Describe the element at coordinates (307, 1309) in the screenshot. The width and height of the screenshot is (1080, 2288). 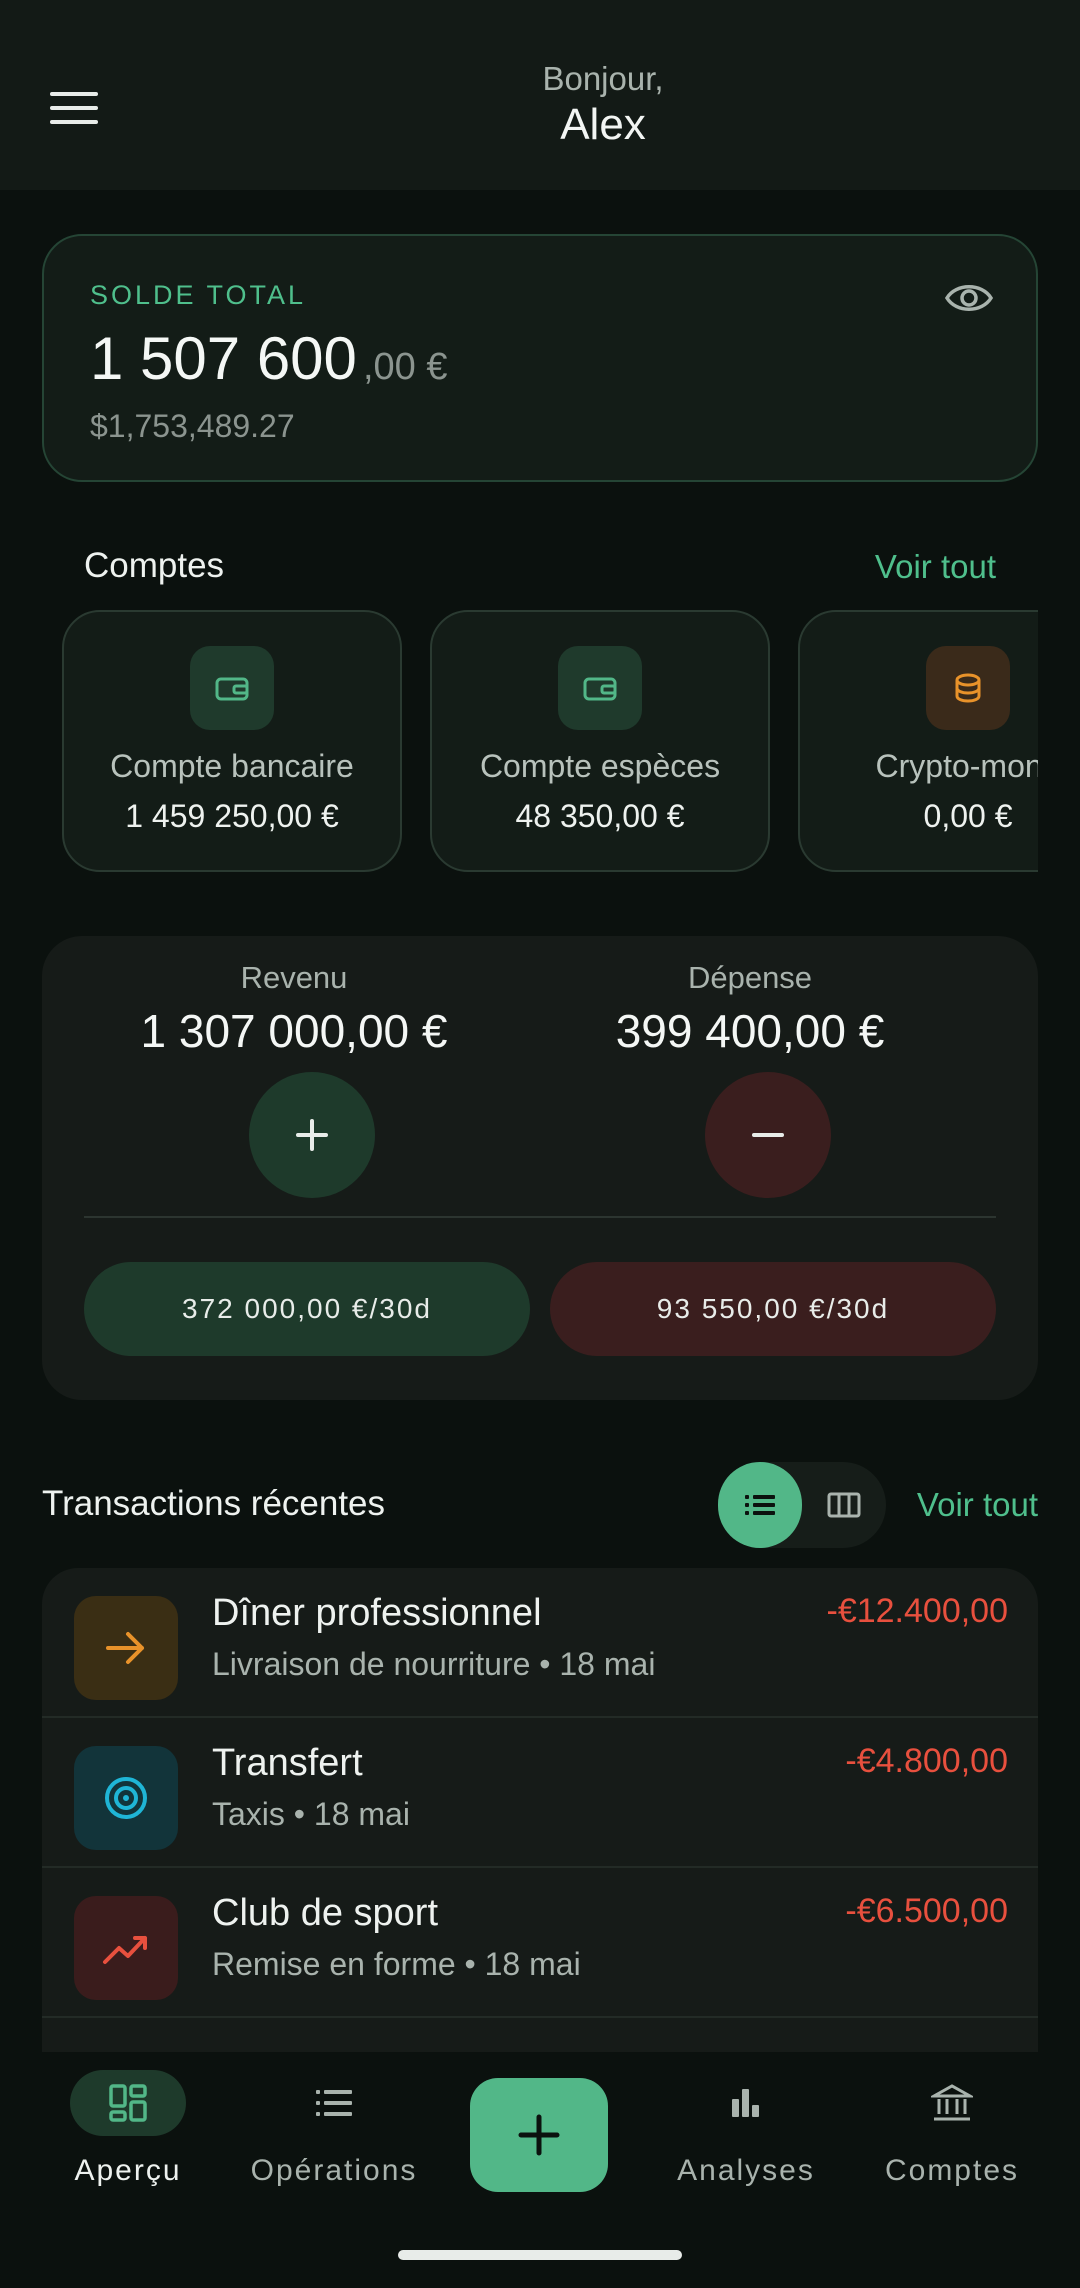
I see `income-30d-pill: 372 000,00 €/30d` at that location.